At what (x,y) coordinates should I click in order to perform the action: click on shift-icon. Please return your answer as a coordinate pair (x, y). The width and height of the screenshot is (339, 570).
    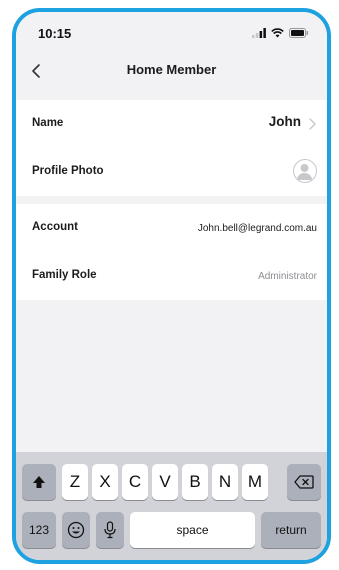
    Looking at the image, I should click on (39, 482).